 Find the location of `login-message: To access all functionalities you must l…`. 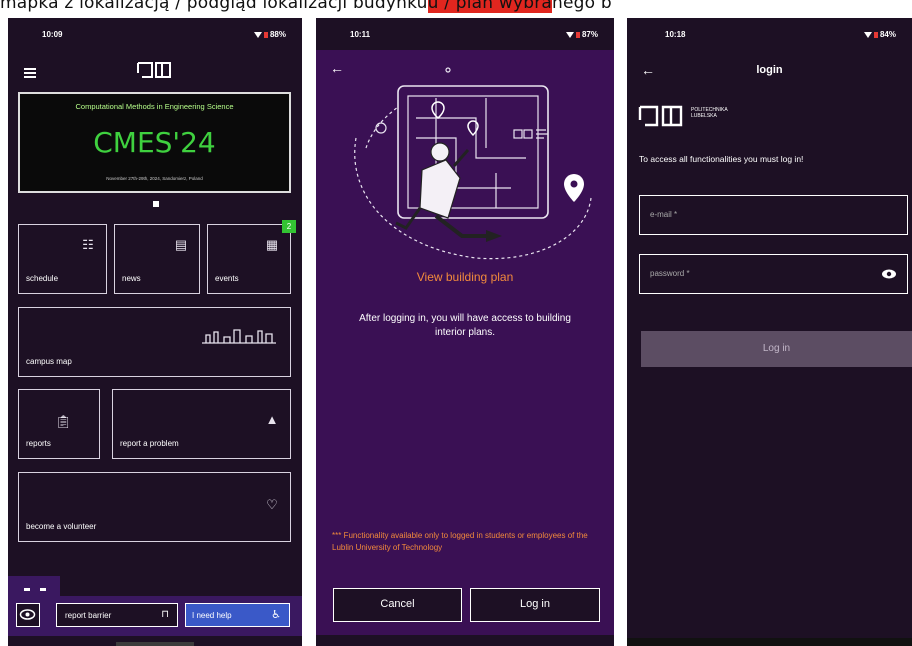

login-message: To access all functionalities you must l… is located at coordinates (721, 159).